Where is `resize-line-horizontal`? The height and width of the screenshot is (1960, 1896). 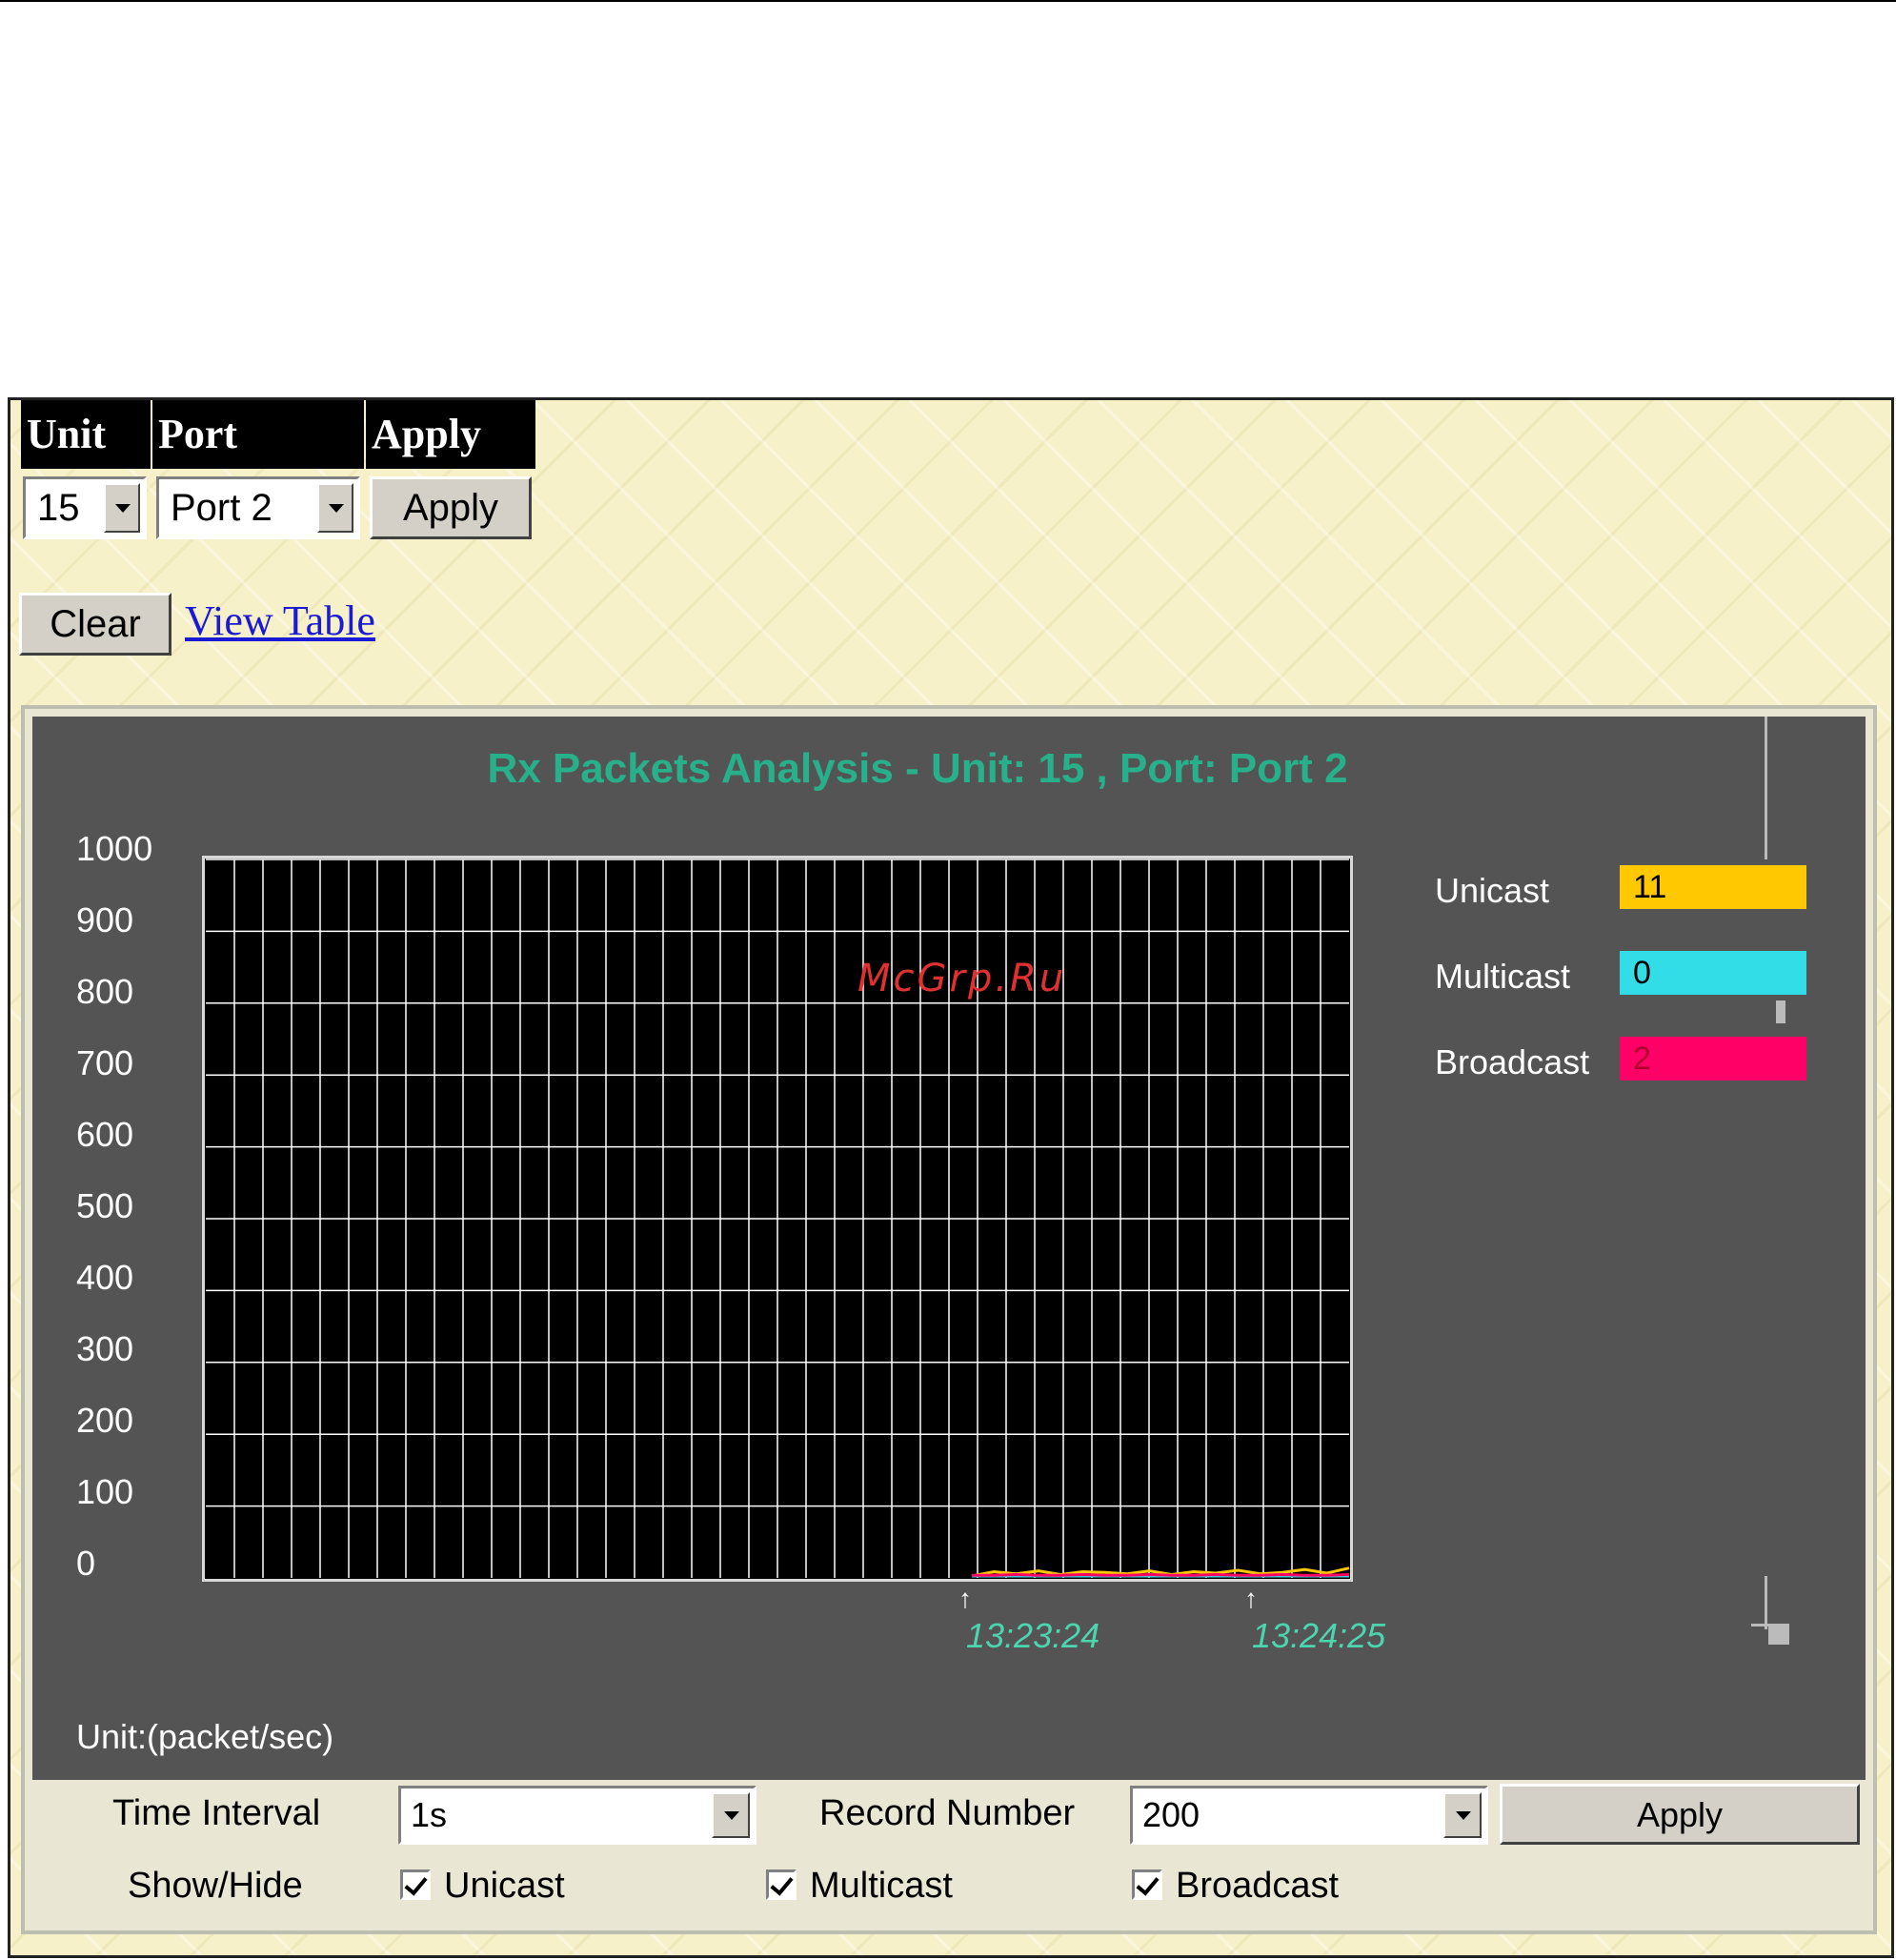 resize-line-horizontal is located at coordinates (1760, 1625).